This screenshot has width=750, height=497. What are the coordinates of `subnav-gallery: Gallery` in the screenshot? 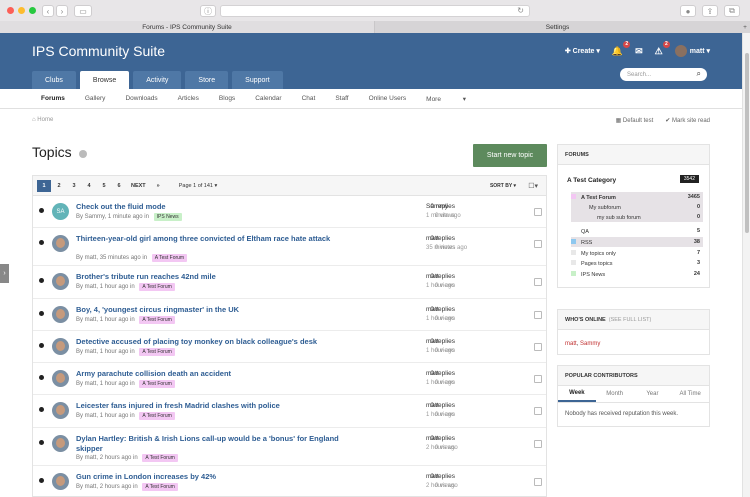 It's located at (95, 98).